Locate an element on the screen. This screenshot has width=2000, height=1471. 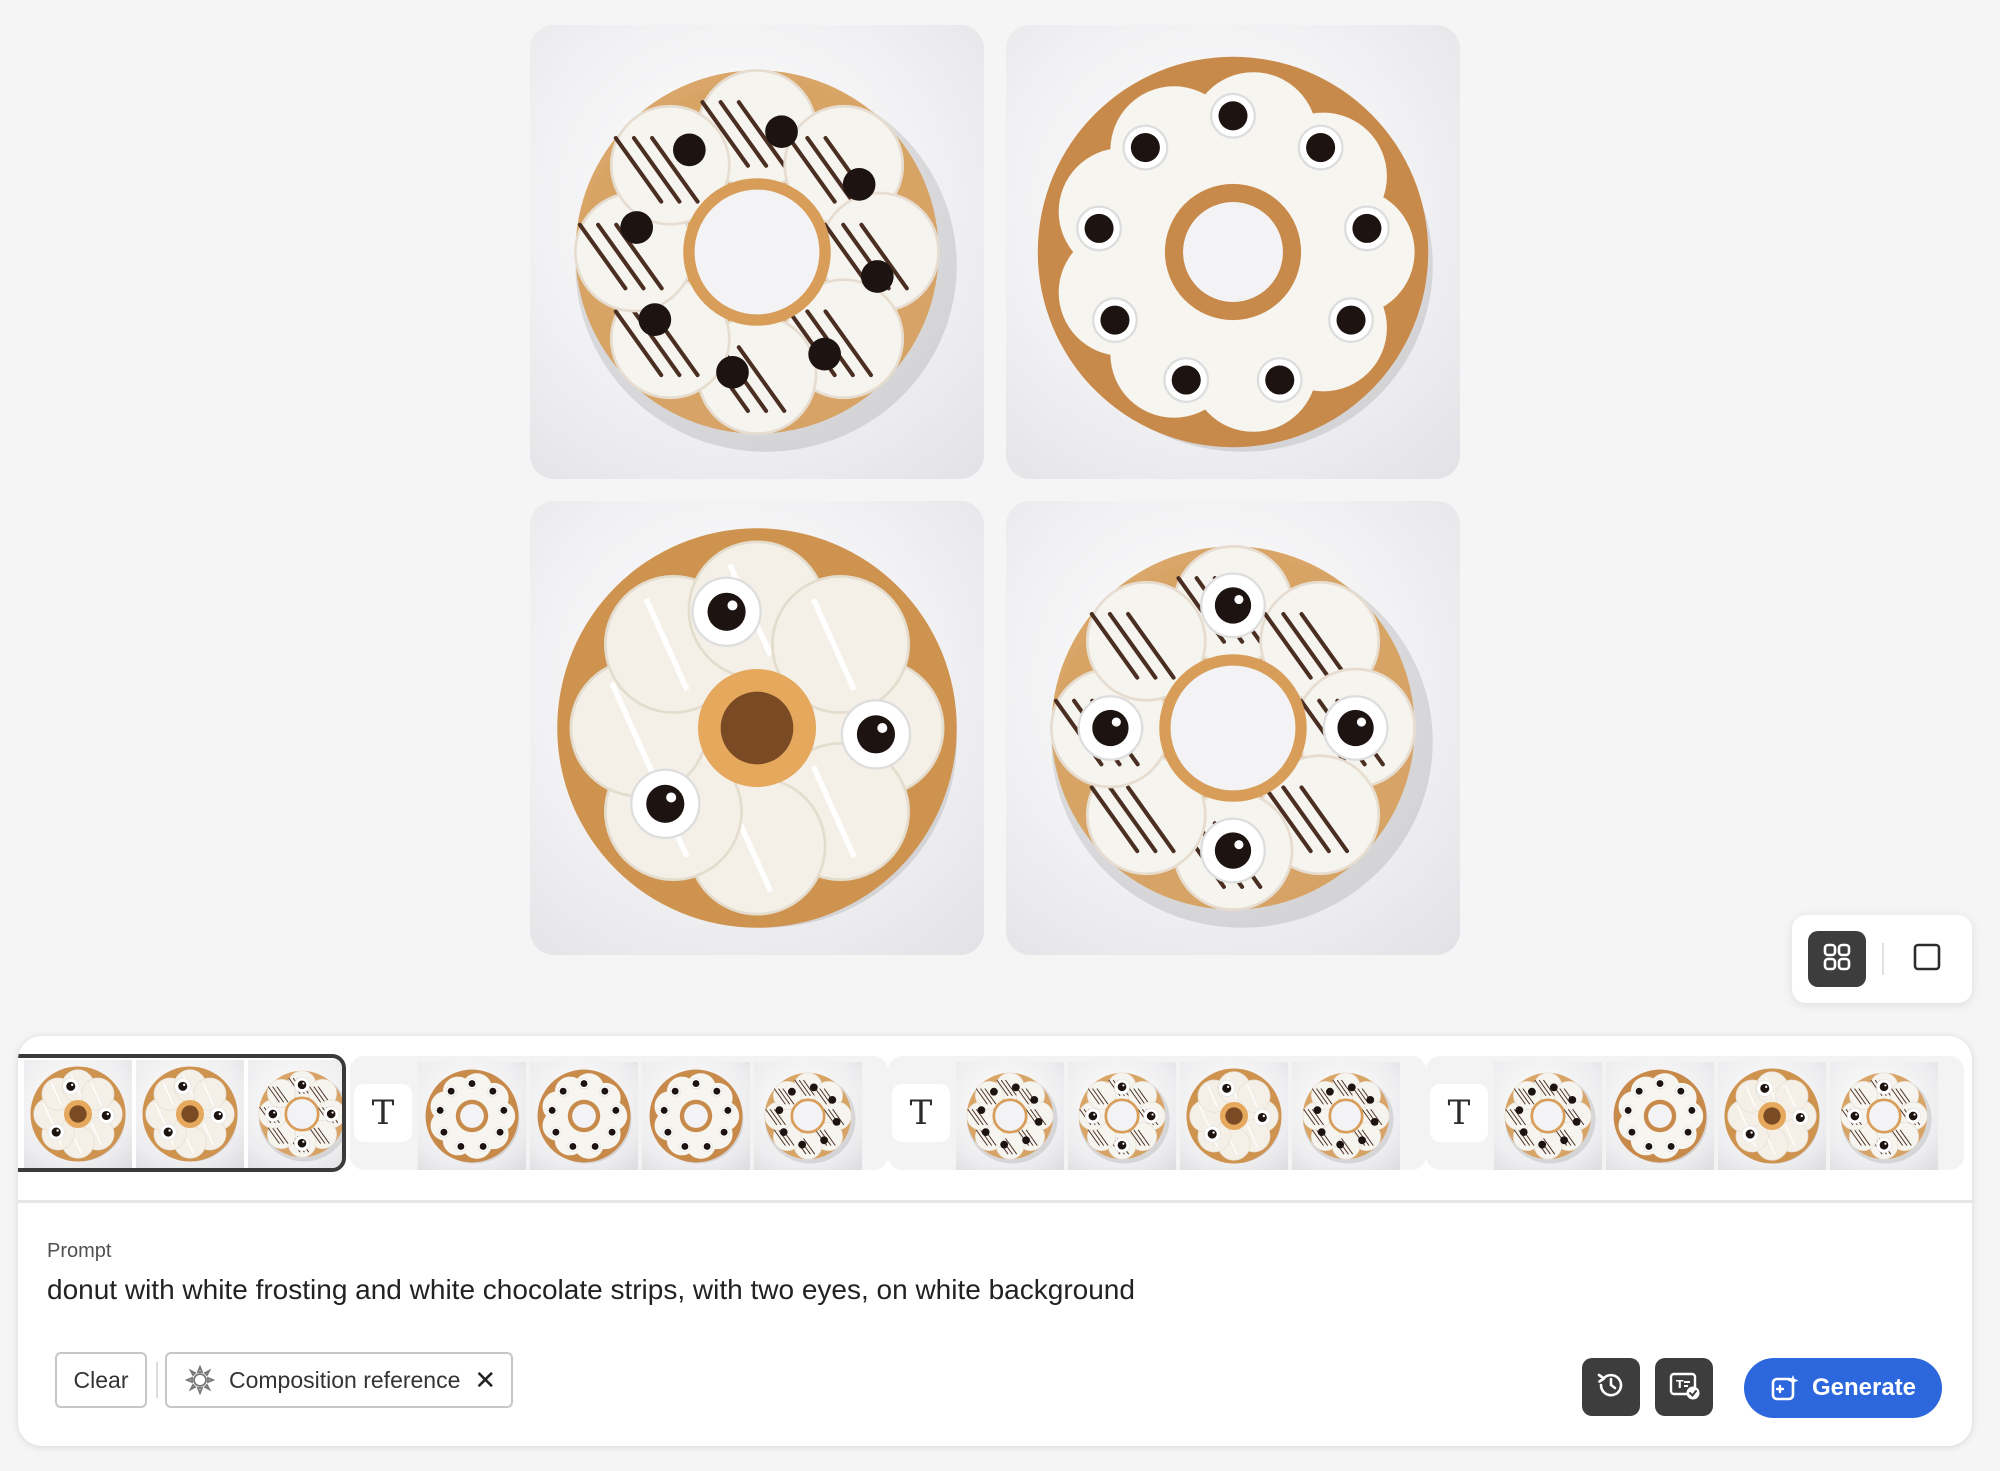
generate-button: Generate is located at coordinates (1843, 1388).